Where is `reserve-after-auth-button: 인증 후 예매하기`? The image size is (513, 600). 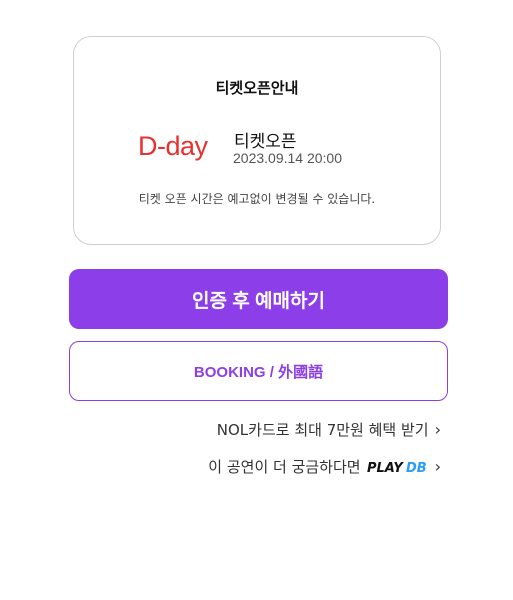 reserve-after-auth-button: 인증 후 예매하기 is located at coordinates (258, 299).